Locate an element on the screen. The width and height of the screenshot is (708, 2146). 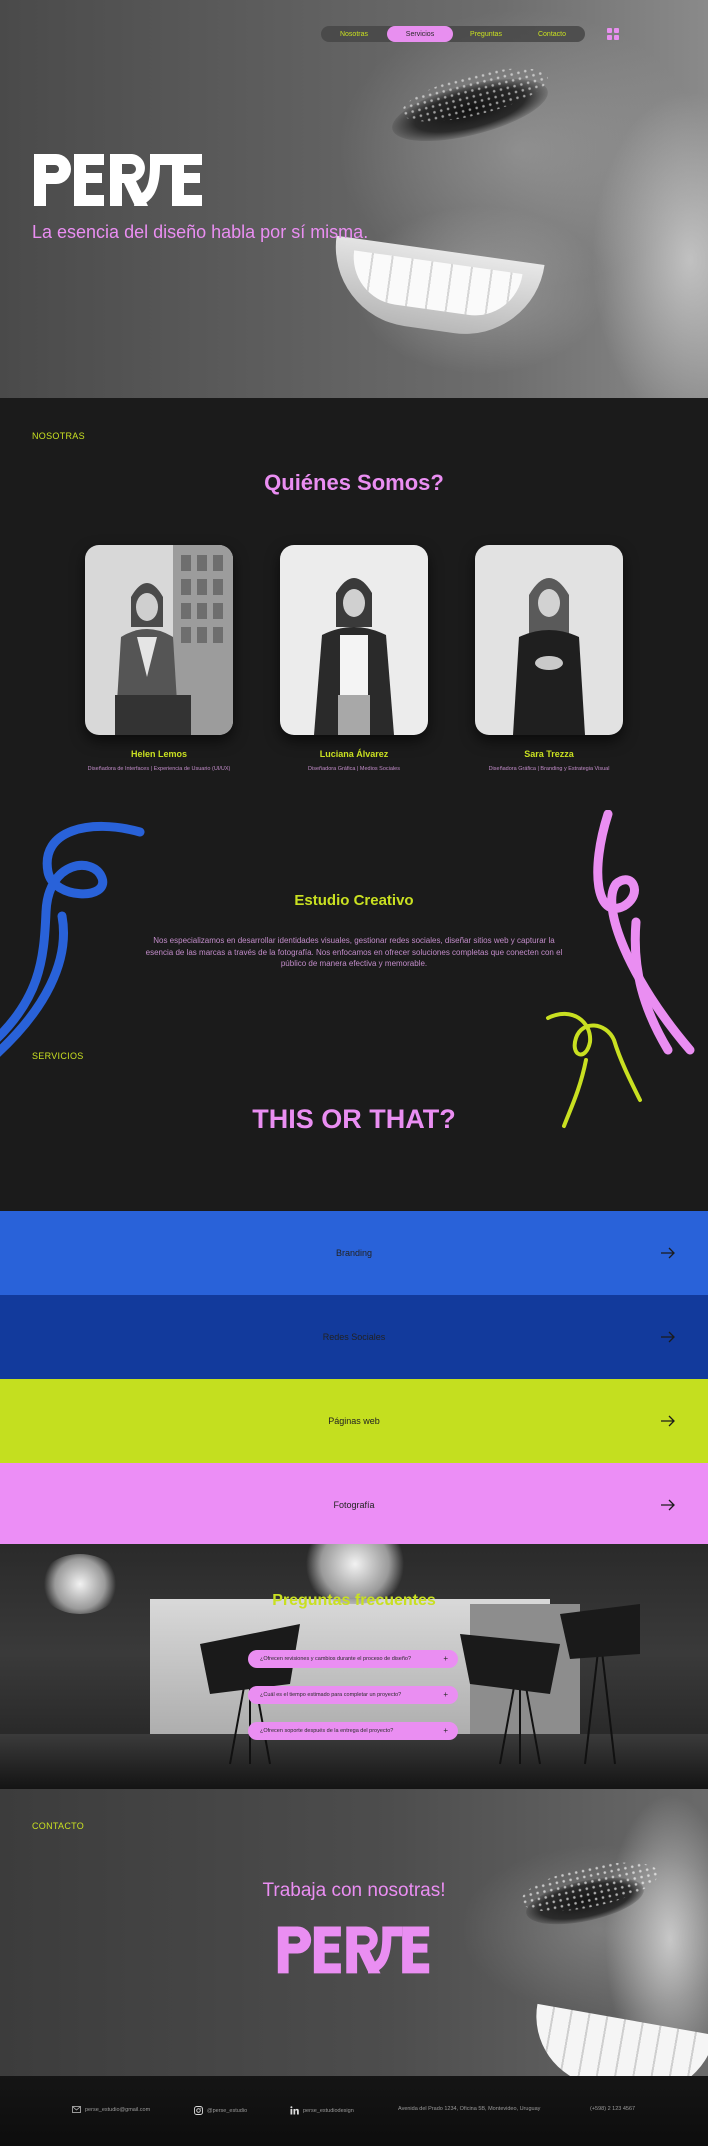
service-branding-label: Branding is located at coordinates (354, 1253).